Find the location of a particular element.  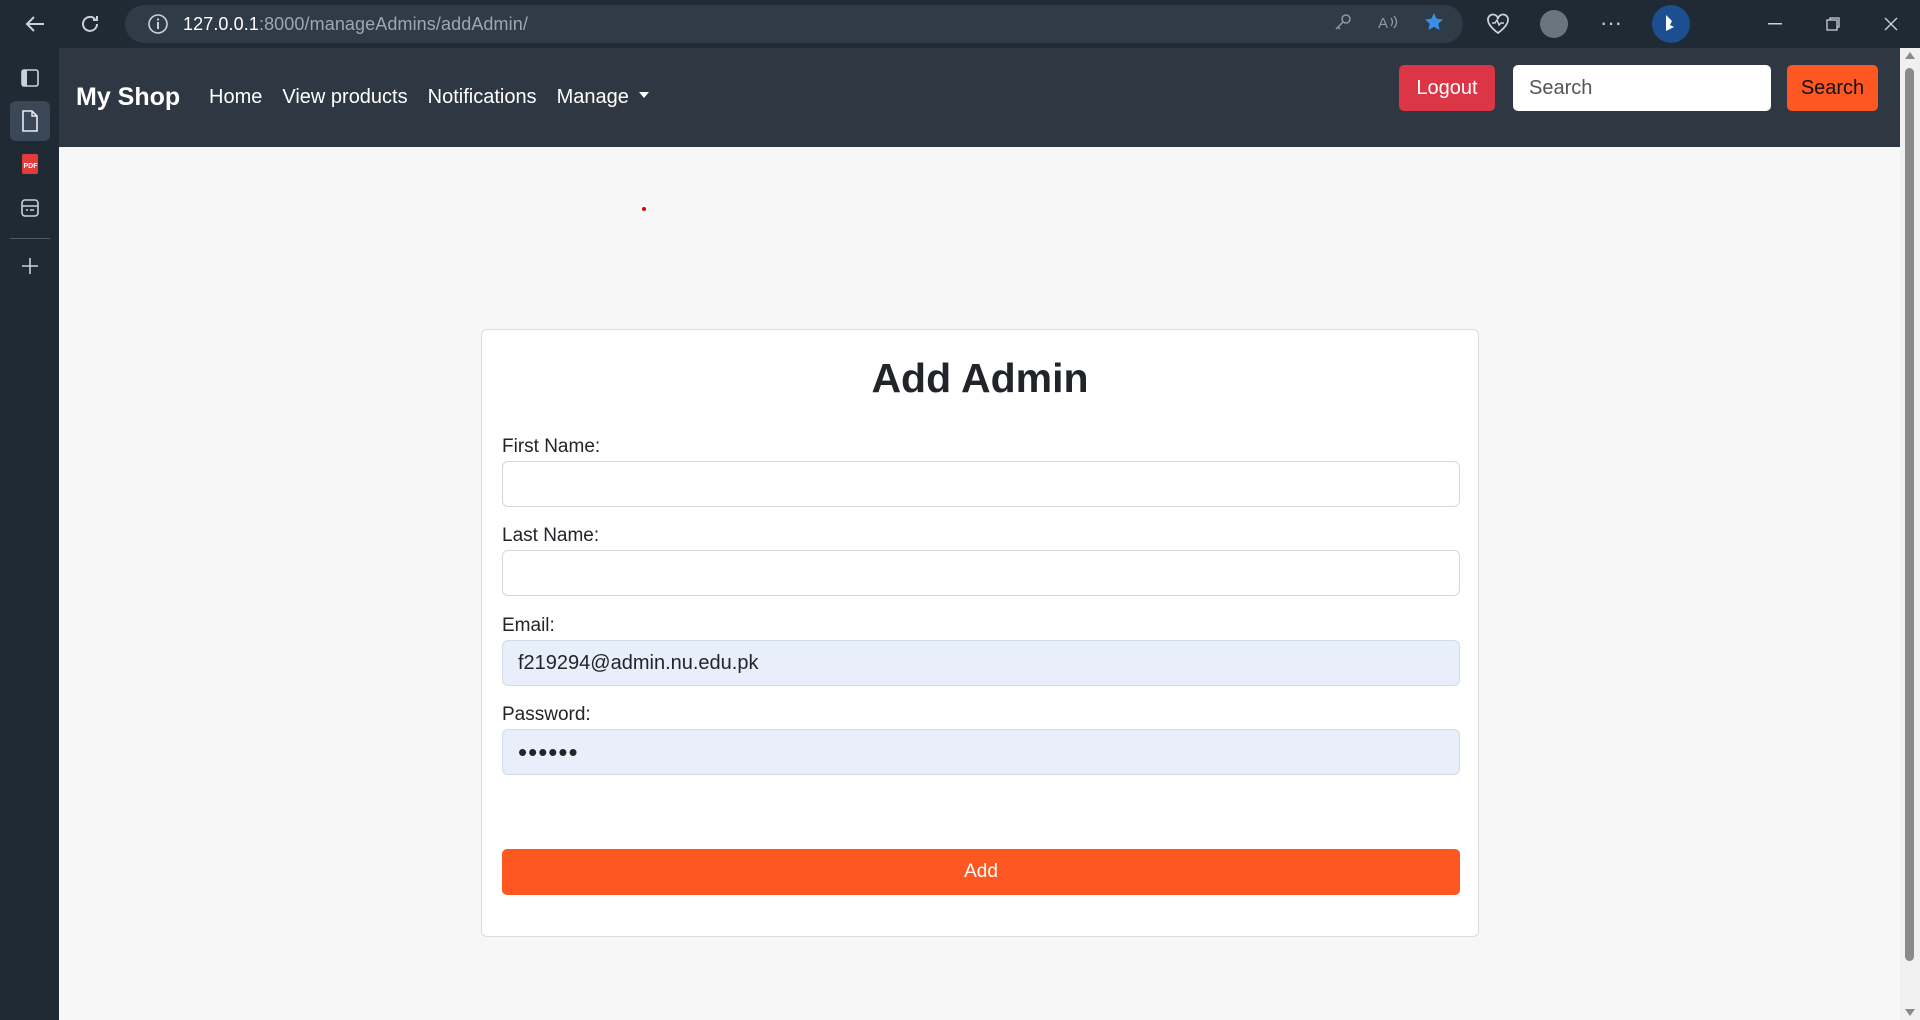

search-button: Search is located at coordinates (1832, 88).